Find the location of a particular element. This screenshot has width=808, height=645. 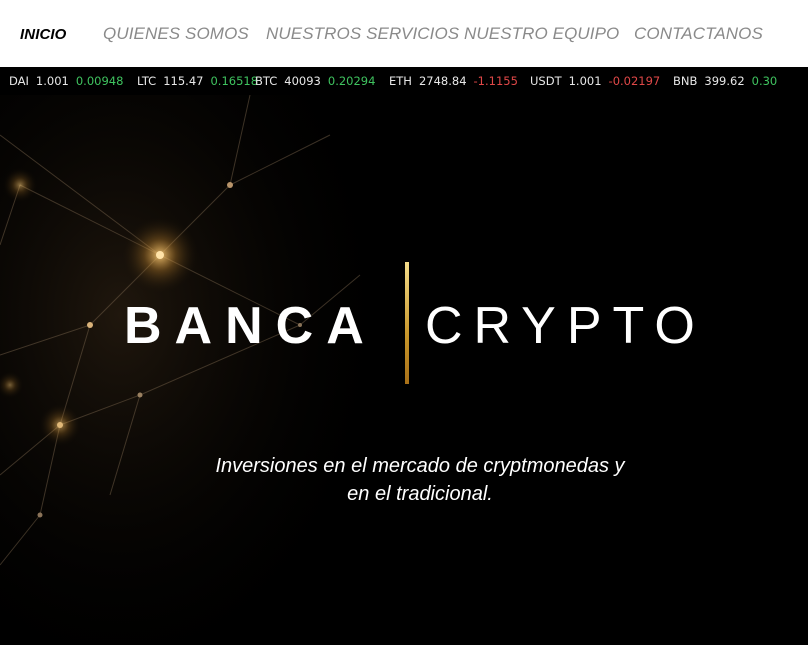

ticker-symbol: BNB is located at coordinates (685, 81).